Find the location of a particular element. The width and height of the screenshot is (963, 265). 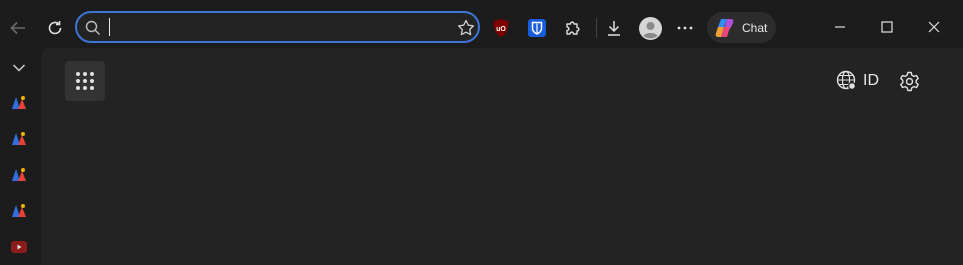

more-button is located at coordinates (685, 28).